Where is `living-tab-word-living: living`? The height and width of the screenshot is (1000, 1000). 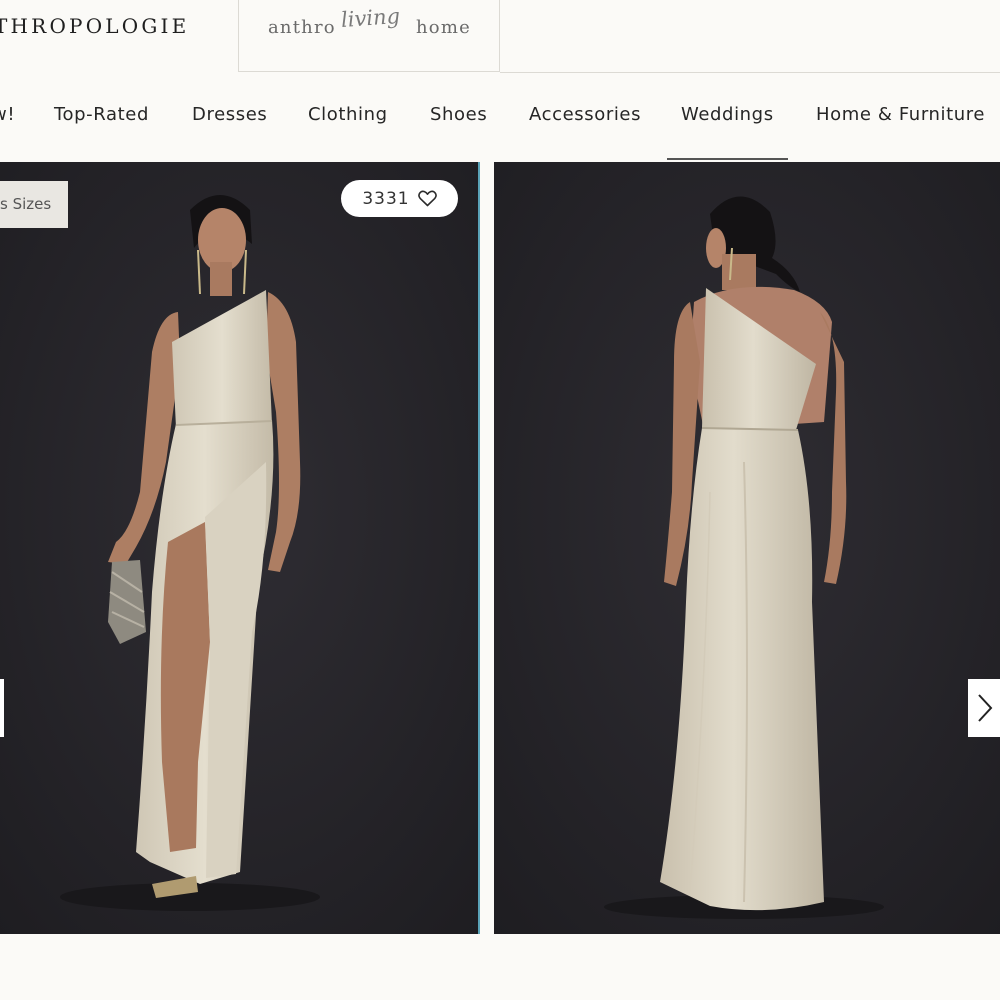 living-tab-word-living: living is located at coordinates (370, 18).